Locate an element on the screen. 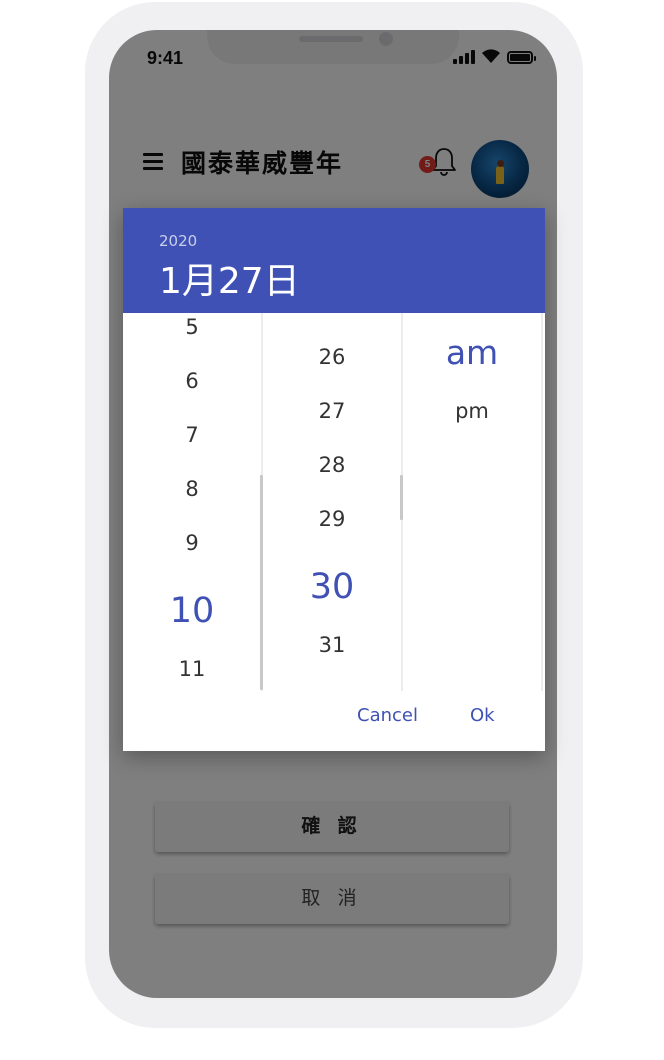 This screenshot has height=1060, width=664. minute-option: 28 is located at coordinates (332, 465).